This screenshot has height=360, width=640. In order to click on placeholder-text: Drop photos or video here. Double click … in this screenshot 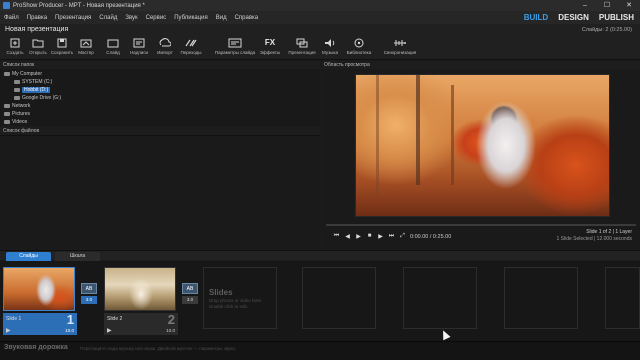, I will do `click(236, 303)`.